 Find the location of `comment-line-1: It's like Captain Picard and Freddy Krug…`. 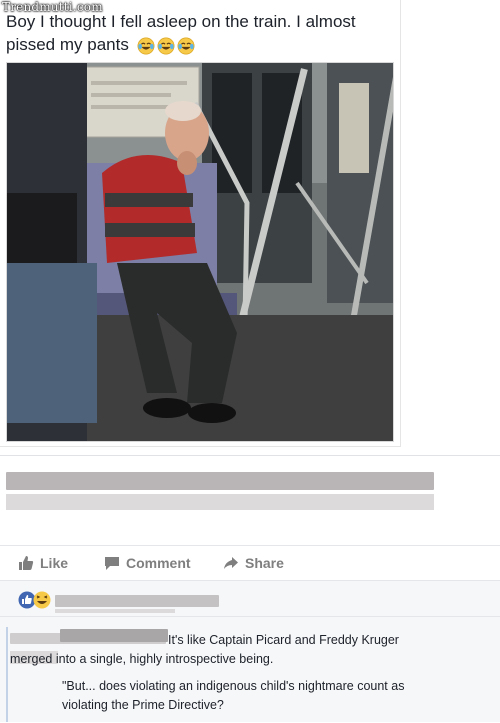

comment-line-1: It's like Captain Picard and Freddy Krug… is located at coordinates (204, 649).